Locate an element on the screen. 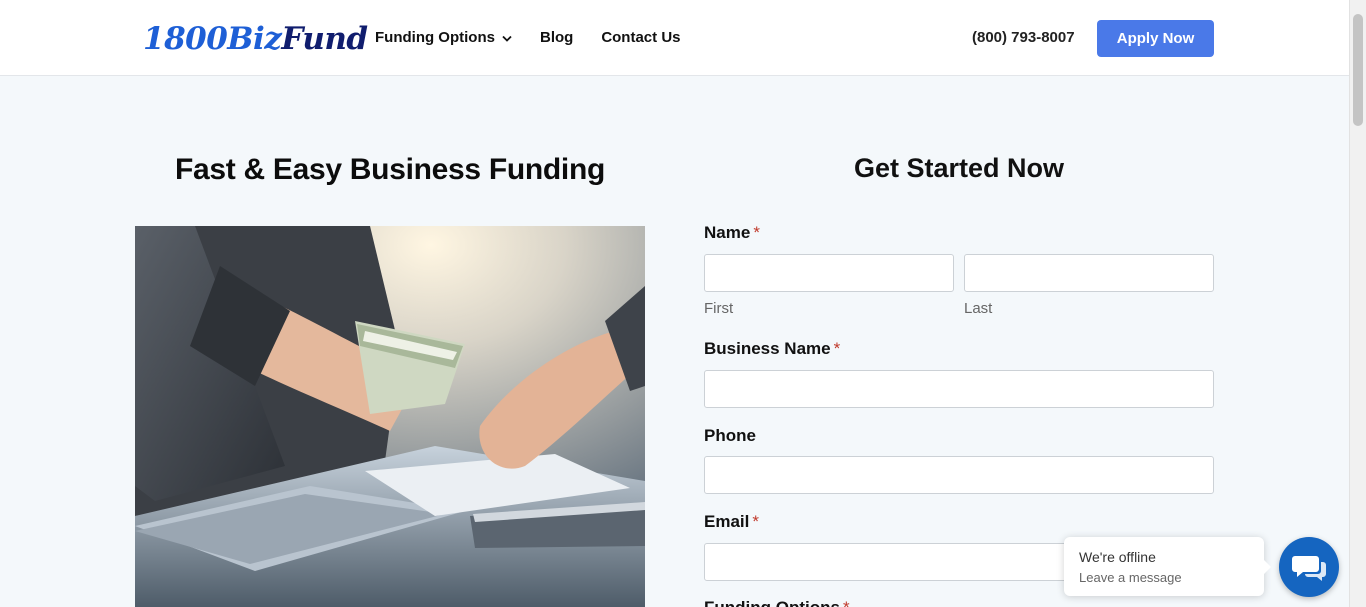  logo: 1800BizFund is located at coordinates (255, 39).